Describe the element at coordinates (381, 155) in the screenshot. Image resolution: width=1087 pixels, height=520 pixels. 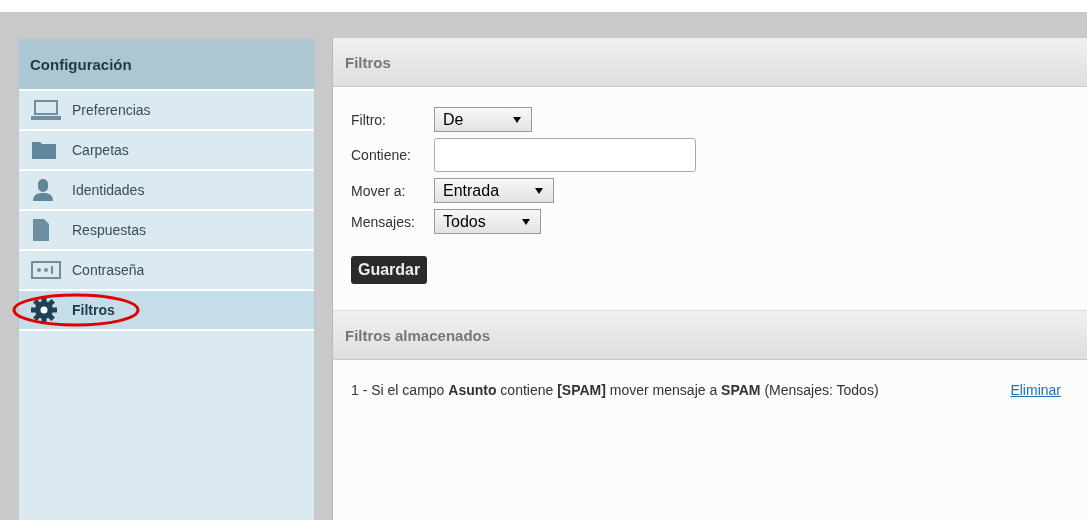
I see `field-label: Contiene:` at that location.